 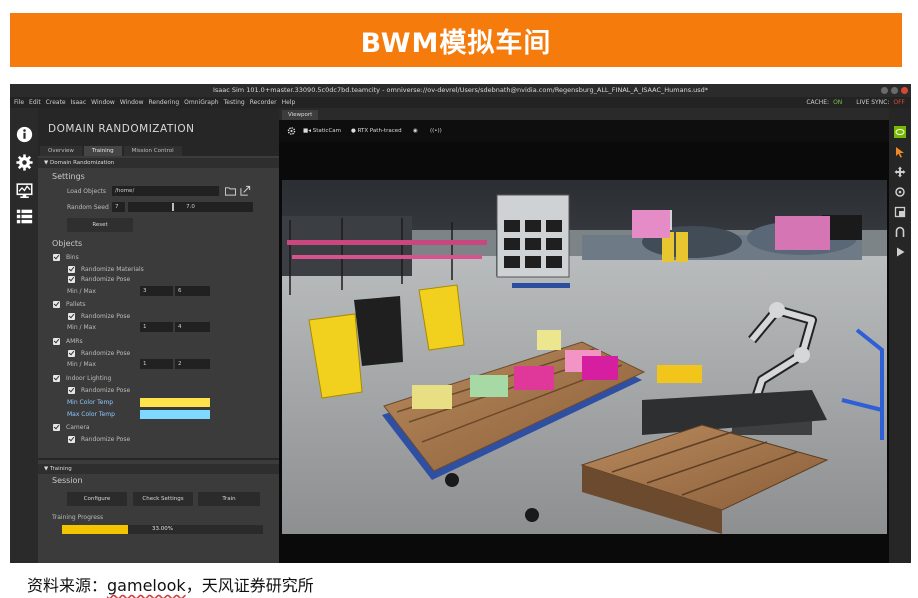 I want to click on move-icon, so click(x=900, y=172).